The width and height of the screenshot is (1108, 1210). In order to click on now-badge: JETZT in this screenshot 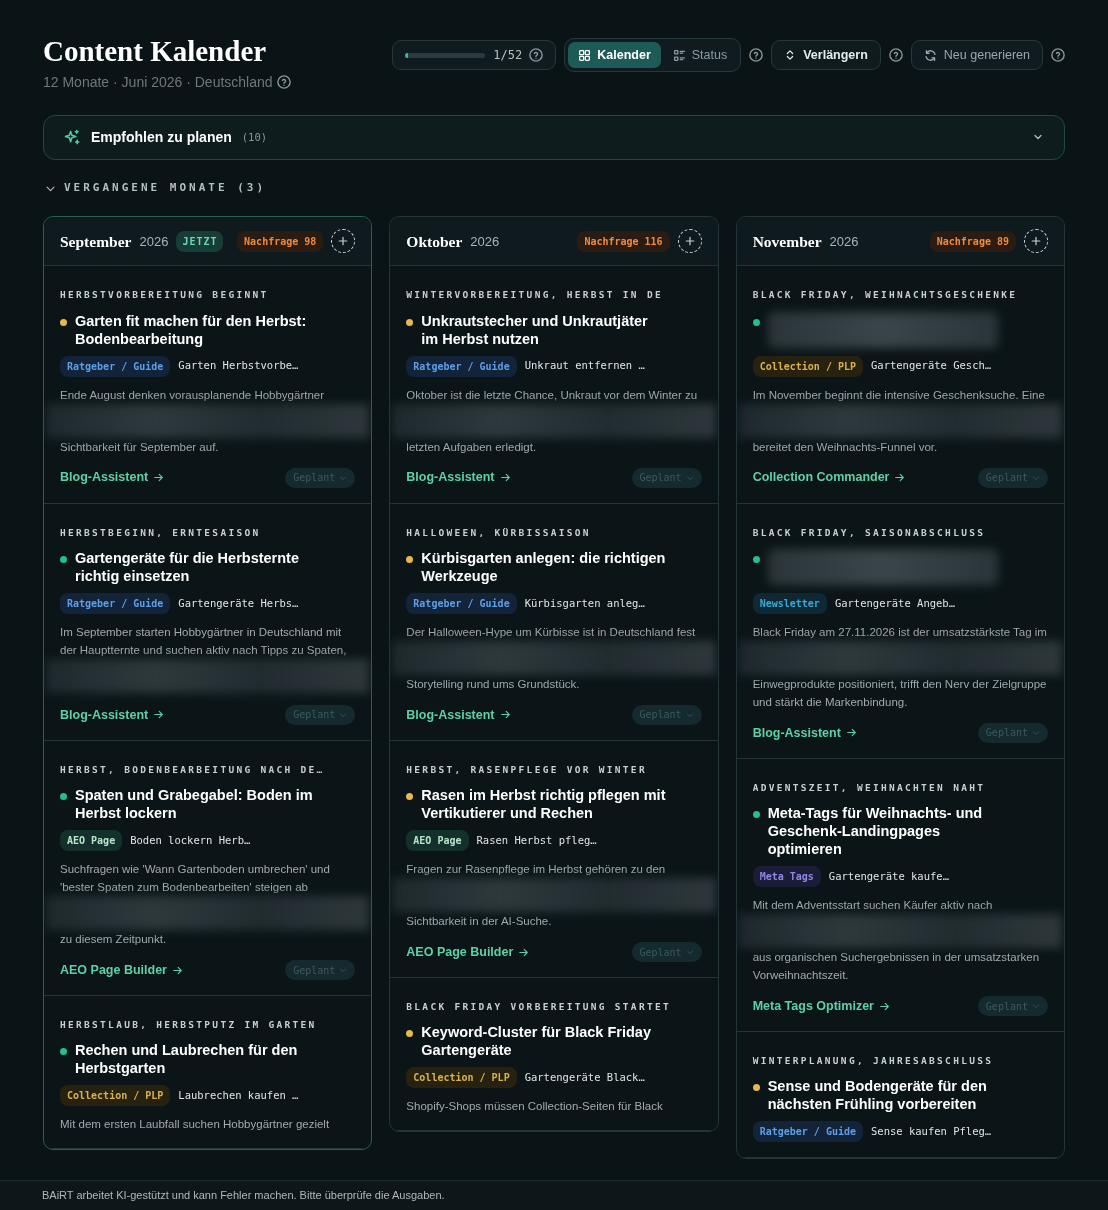, I will do `click(200, 241)`.